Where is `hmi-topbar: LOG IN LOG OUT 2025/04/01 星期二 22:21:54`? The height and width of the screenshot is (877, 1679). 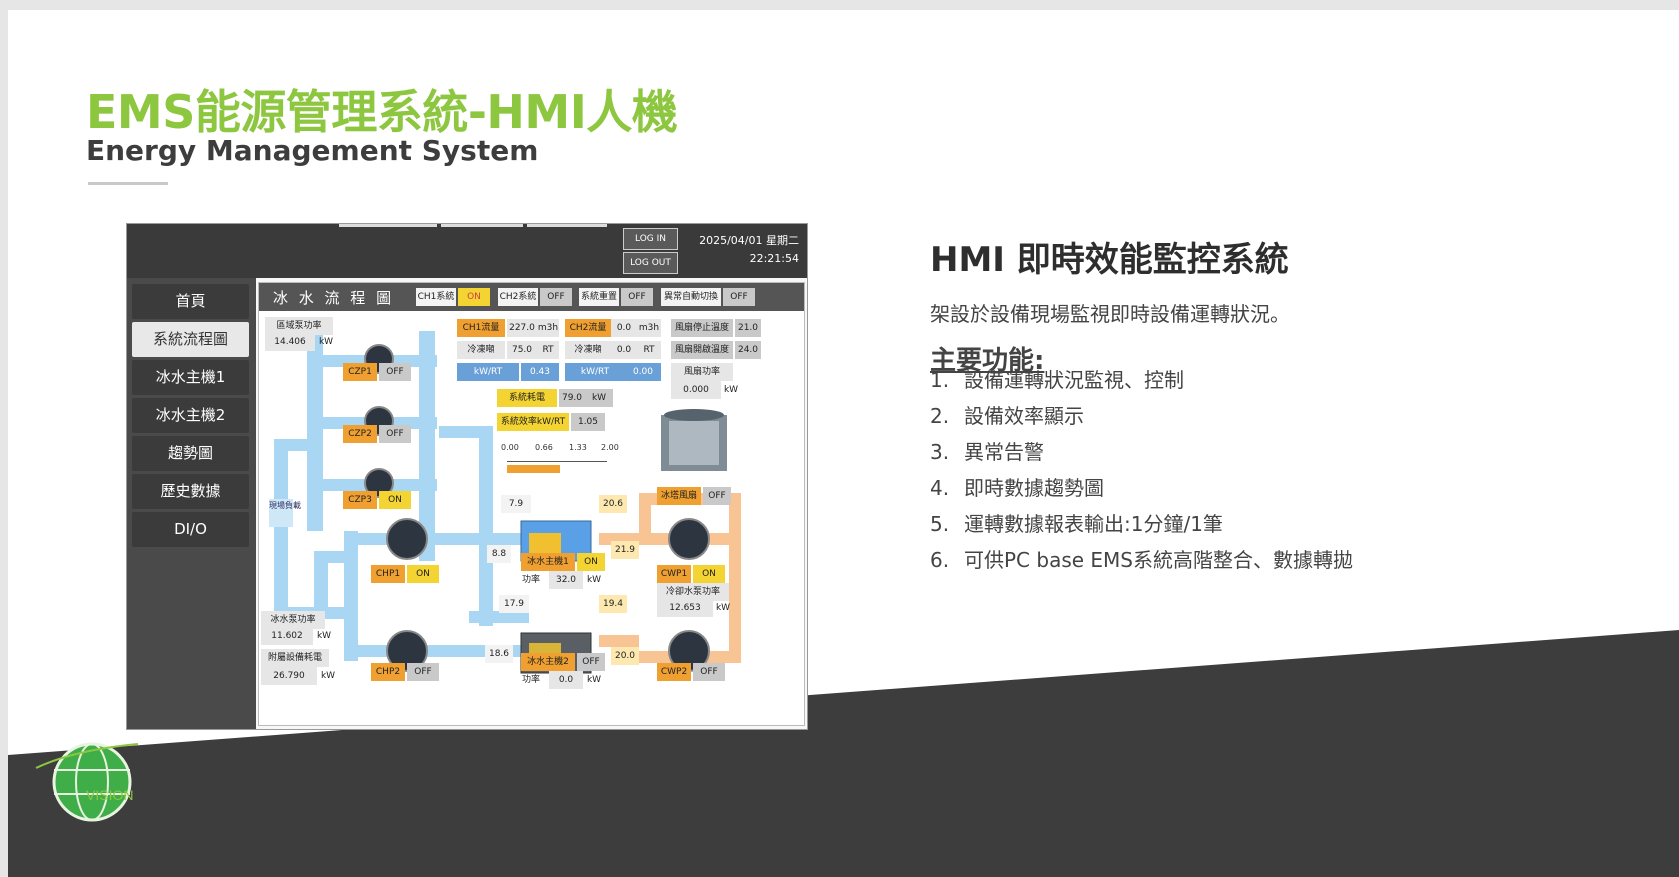
hmi-topbar: LOG IN LOG OUT 2025/04/01 星期二 22:21:54 is located at coordinates (467, 251).